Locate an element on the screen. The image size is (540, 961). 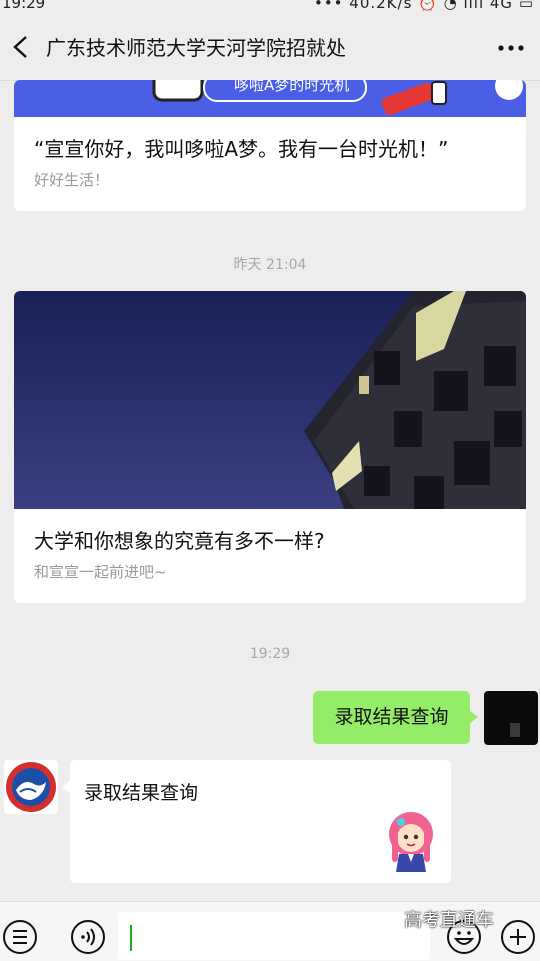
outgoing-message-bubble: 录取结果查询 is located at coordinates (395, 717).